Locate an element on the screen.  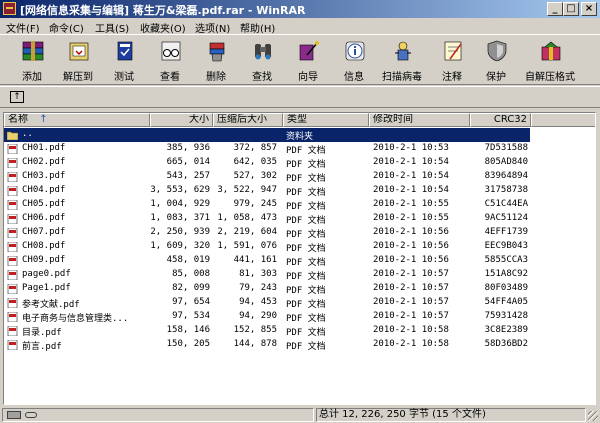
menu-tools: 工具(S) is located at coordinates (112, 27).